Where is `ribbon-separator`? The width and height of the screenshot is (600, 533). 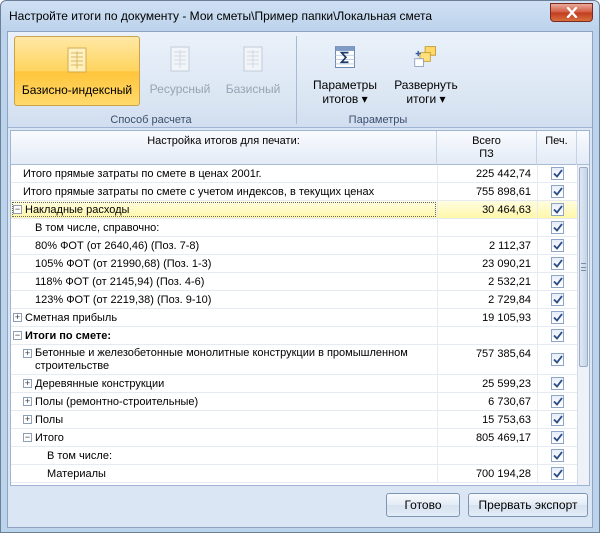
ribbon-separator is located at coordinates (296, 80).